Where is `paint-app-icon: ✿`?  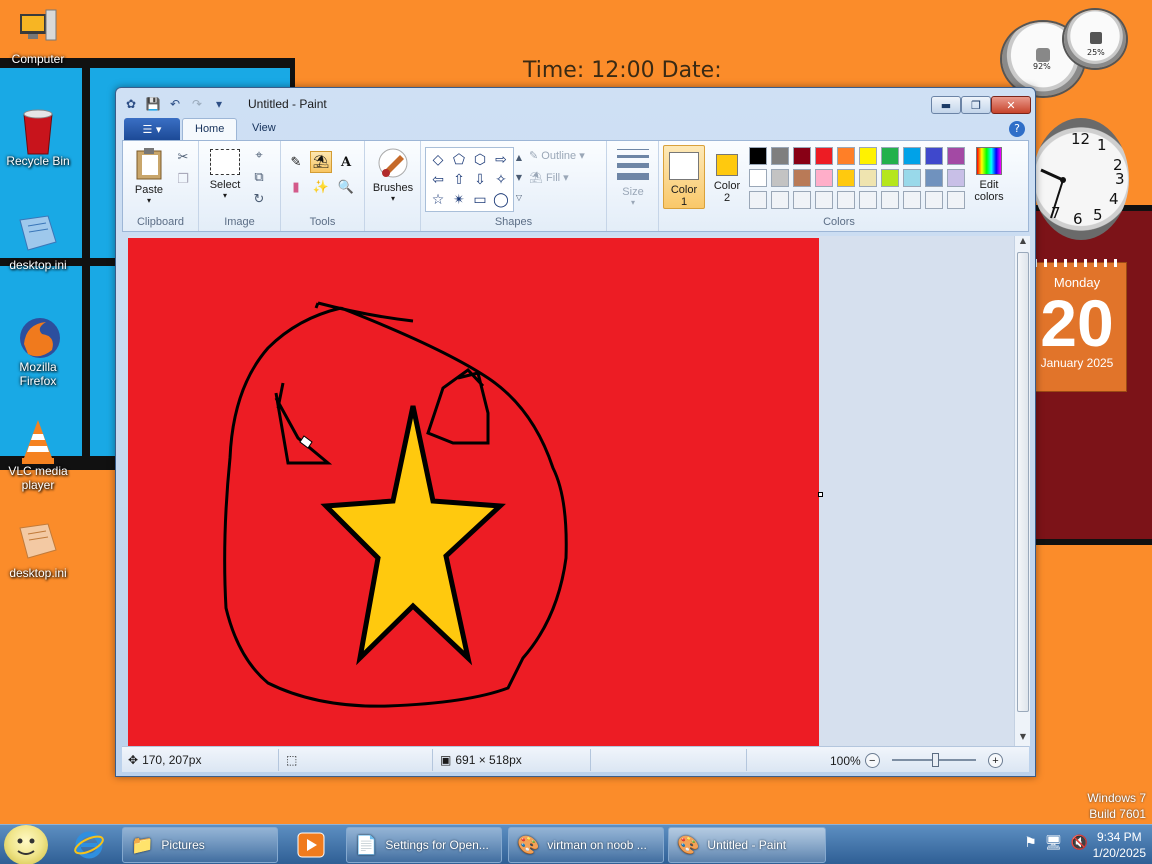
paint-app-icon: ✿ is located at coordinates (131, 104).